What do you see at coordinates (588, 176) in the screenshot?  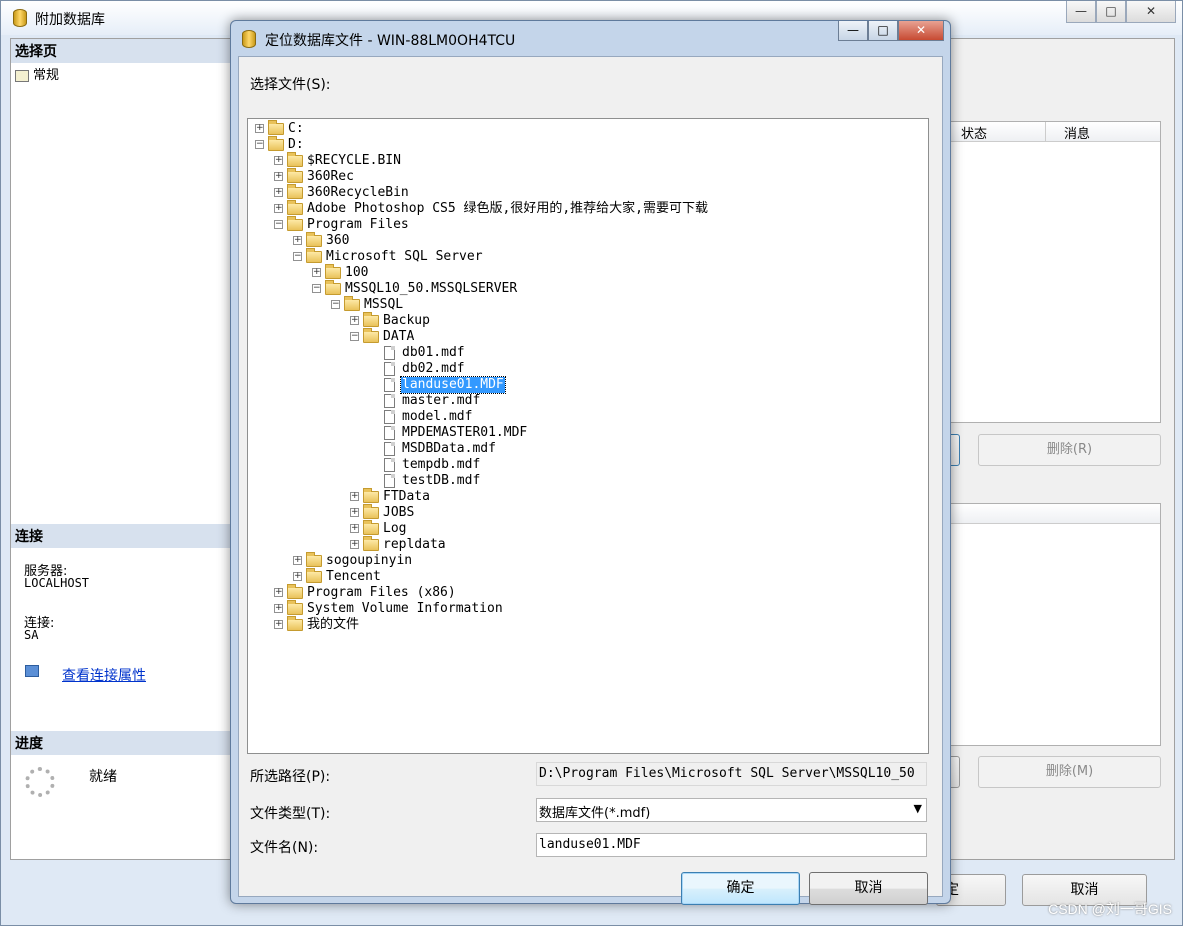 I see `tree-folder-node: +360Rec` at bounding box center [588, 176].